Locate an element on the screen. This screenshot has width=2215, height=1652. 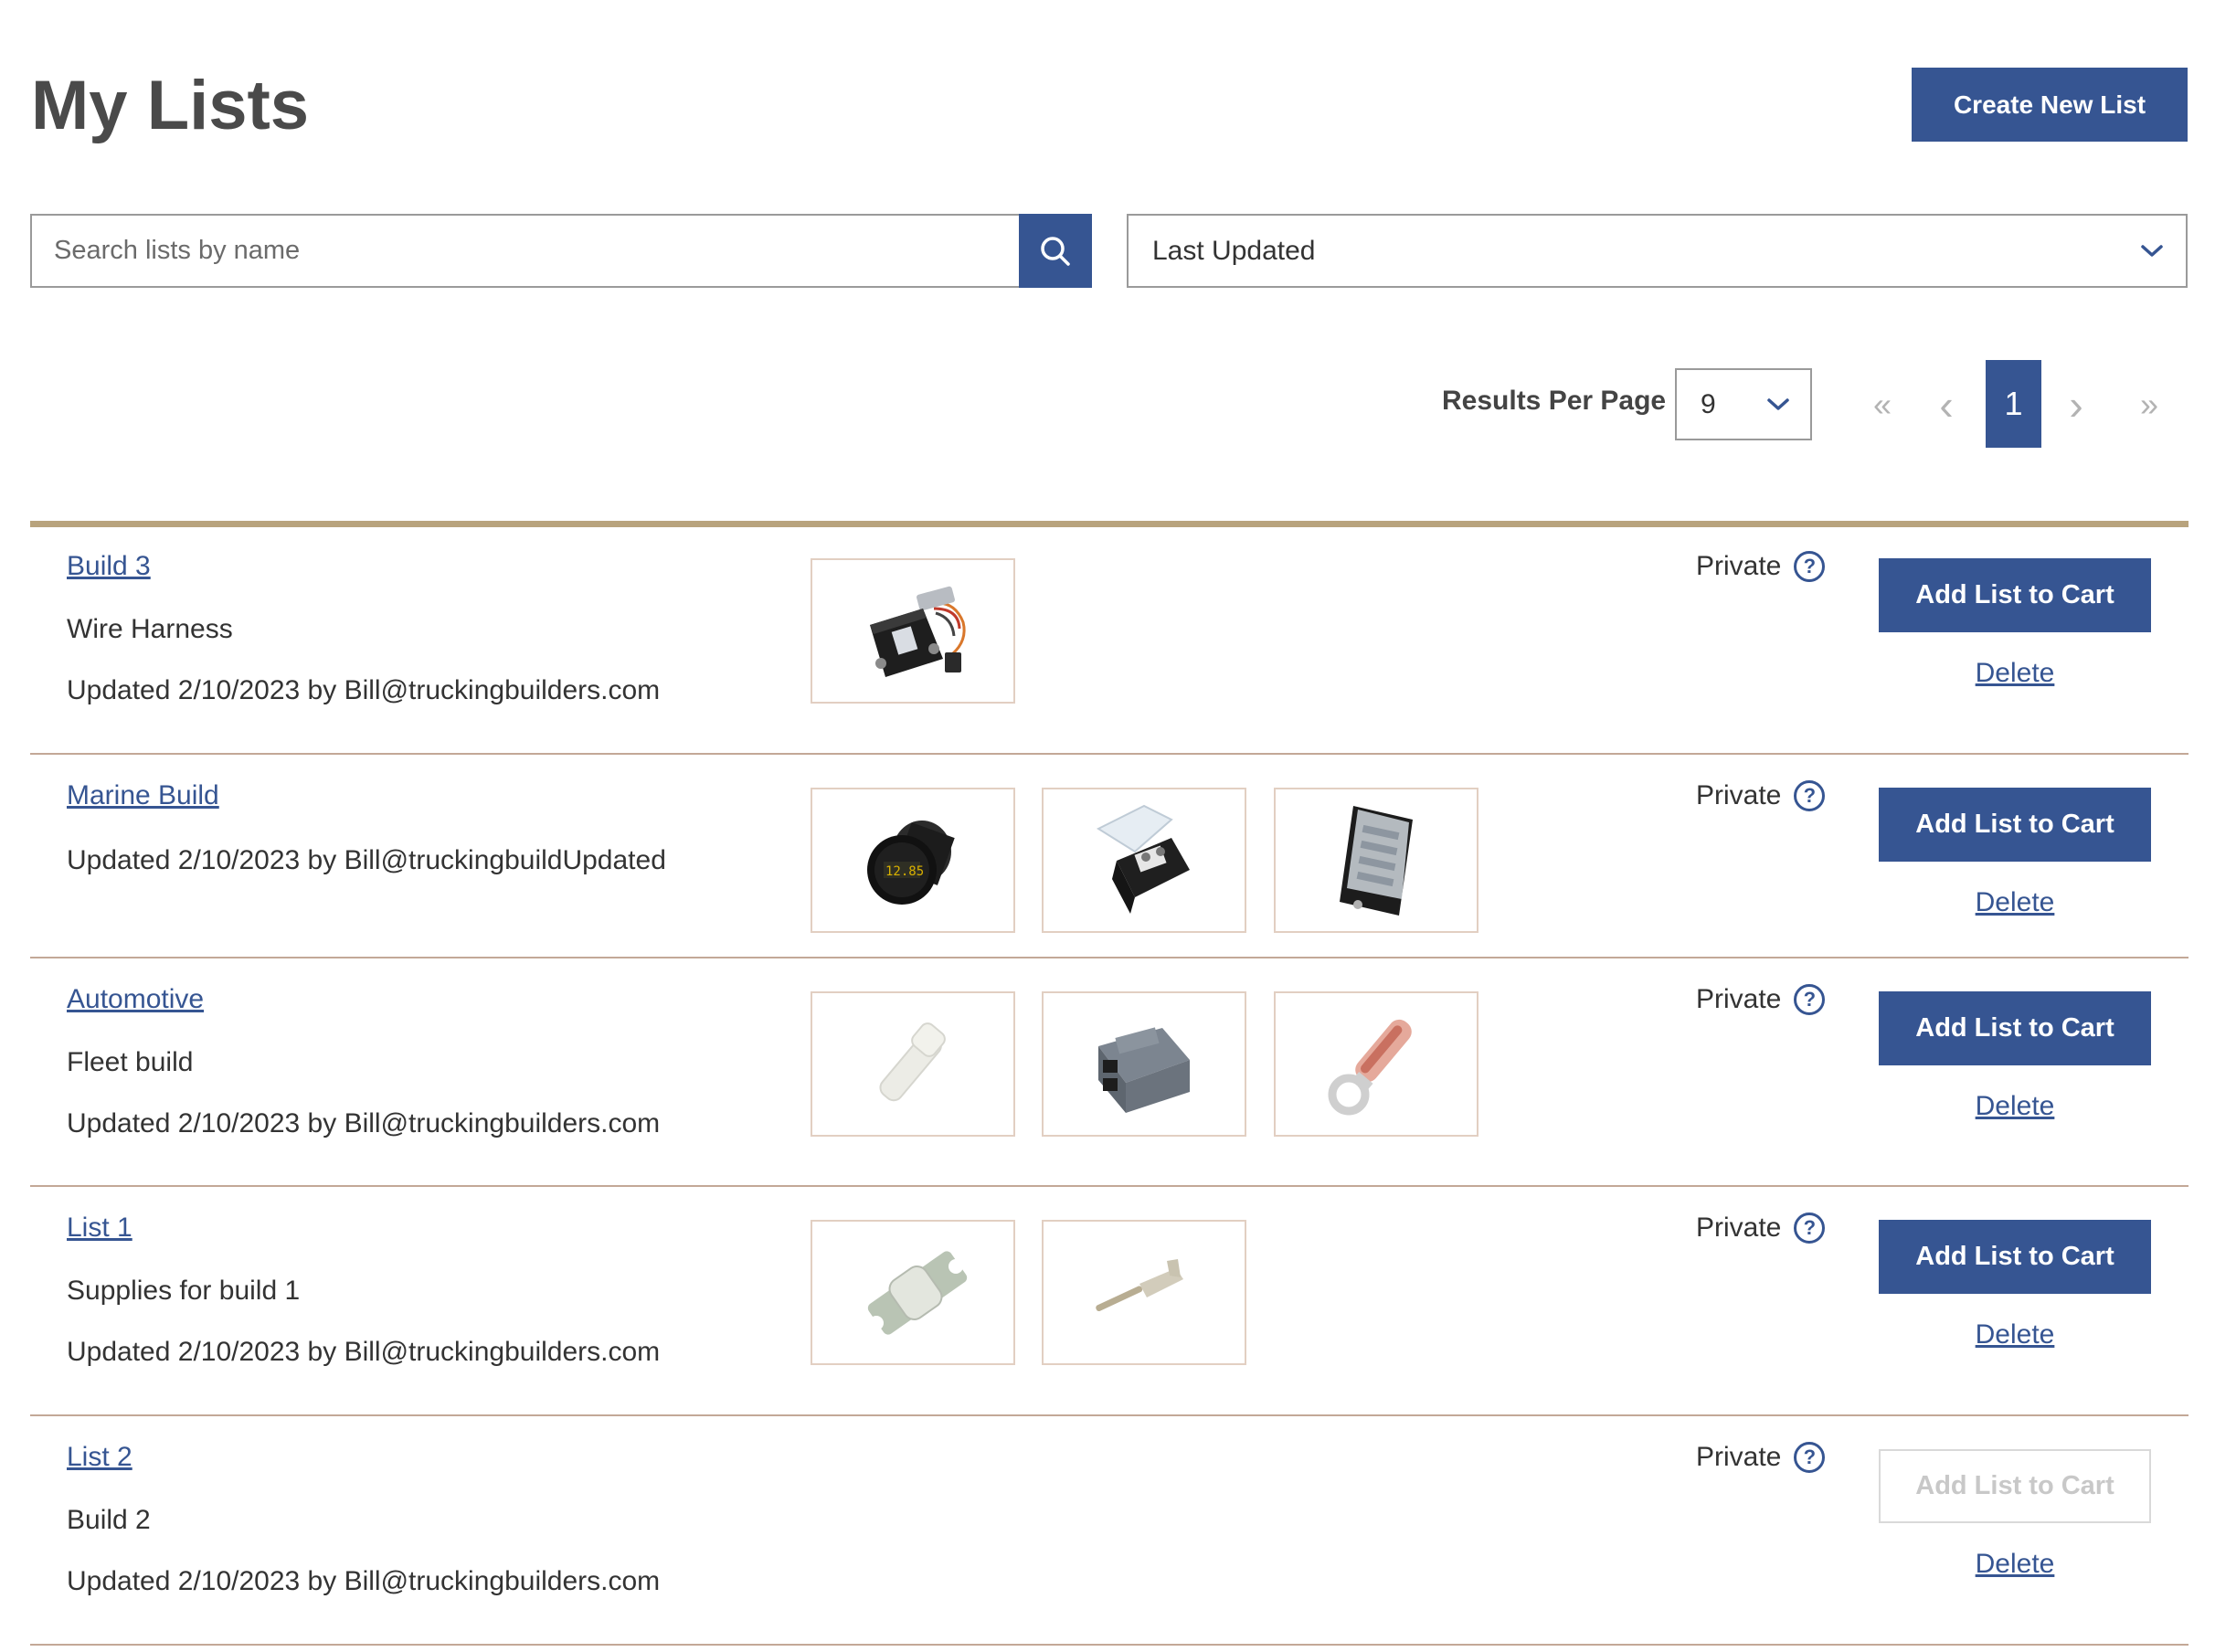
list-description: Fleet build is located at coordinates (131, 1062).